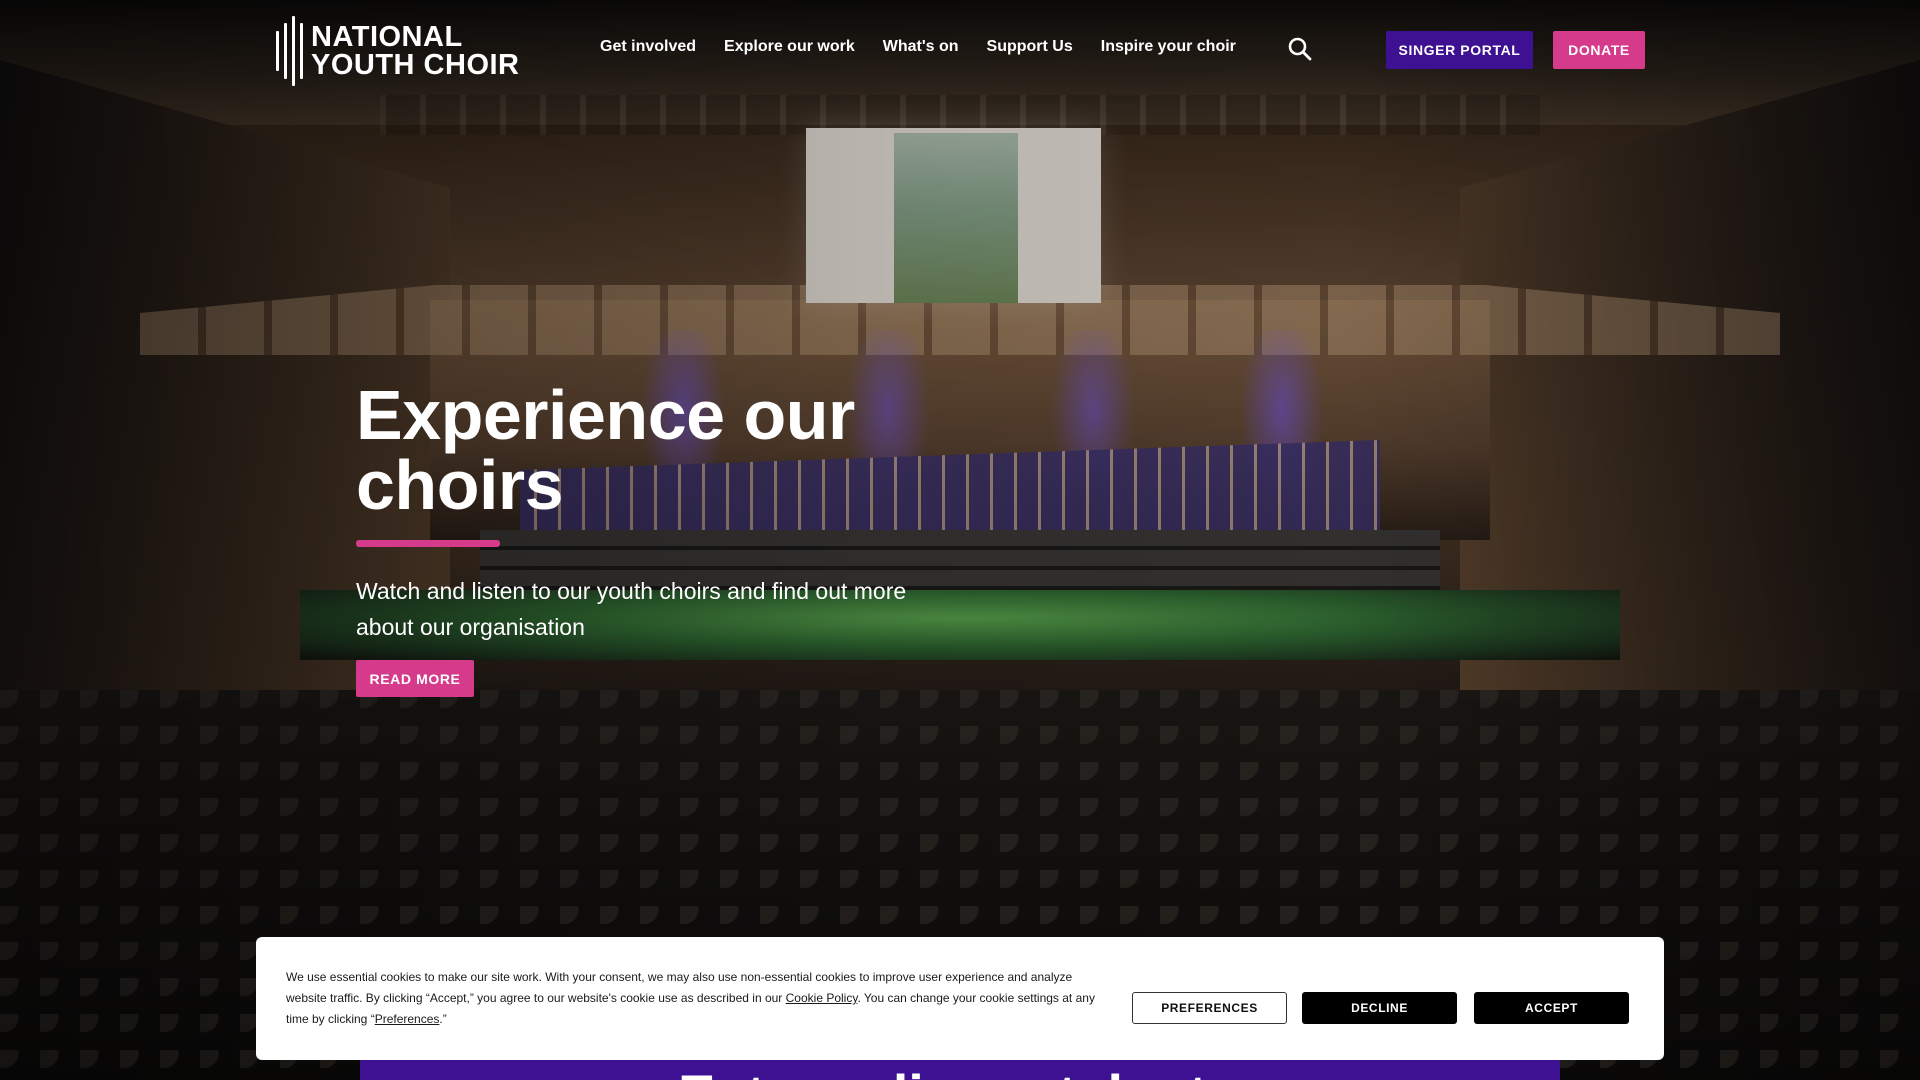  Describe the element at coordinates (605, 450) in the screenshot. I see `hero-title: Experience our choirs` at that location.